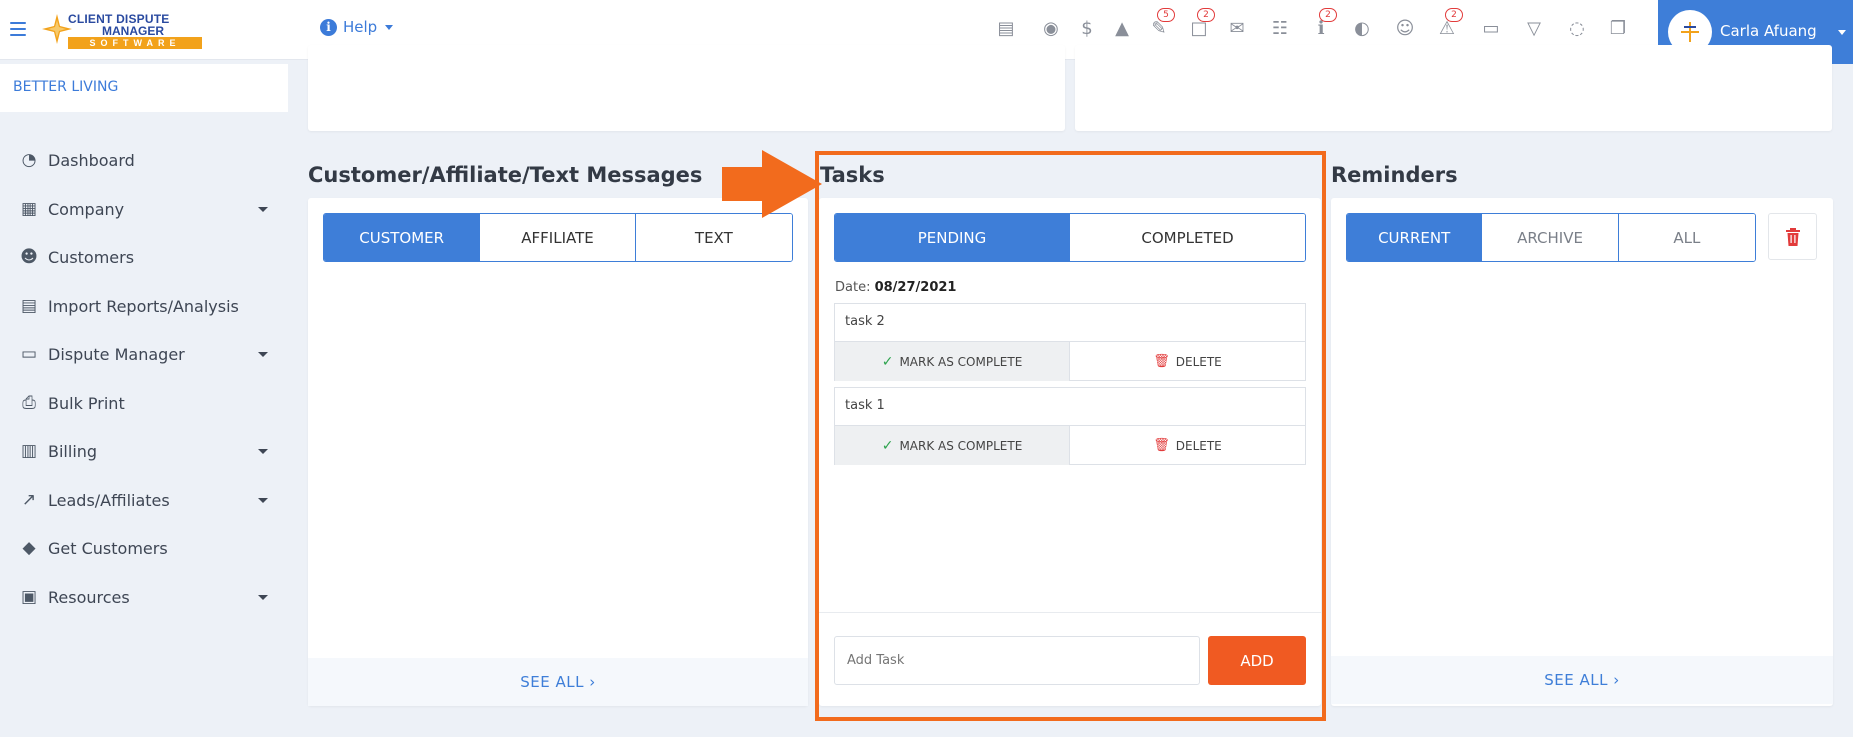 The width and height of the screenshot is (1853, 737). Describe the element at coordinates (29, 403) in the screenshot. I see `bulk-print-icon: ⎙` at that location.